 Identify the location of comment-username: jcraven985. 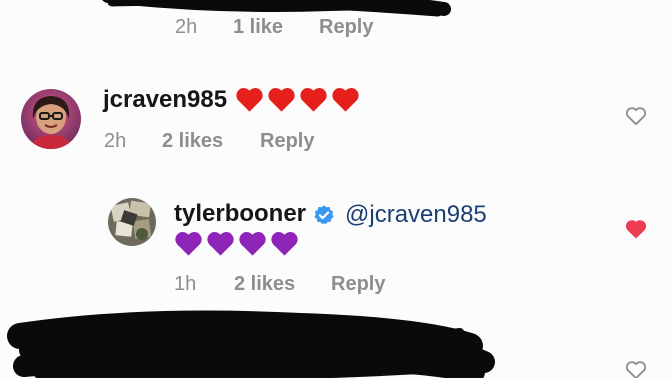
(165, 100).